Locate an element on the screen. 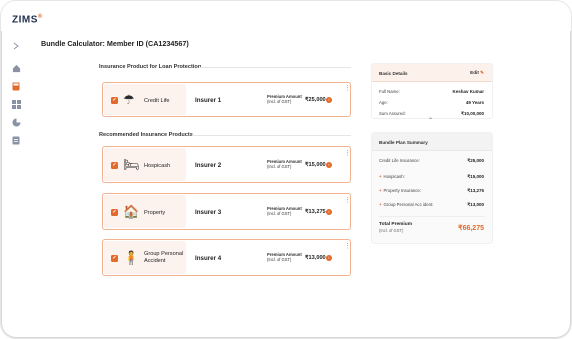 The image size is (572, 339). premium-amount: ₹13,000 is located at coordinates (315, 258).